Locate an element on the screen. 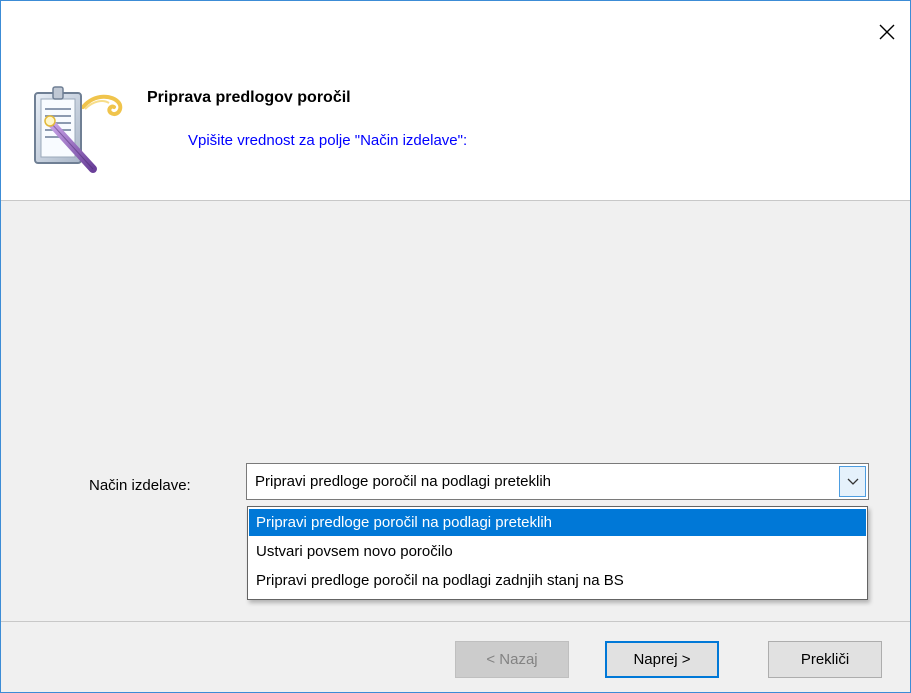 This screenshot has width=911, height=693. report-wizard-icon is located at coordinates (78, 129).